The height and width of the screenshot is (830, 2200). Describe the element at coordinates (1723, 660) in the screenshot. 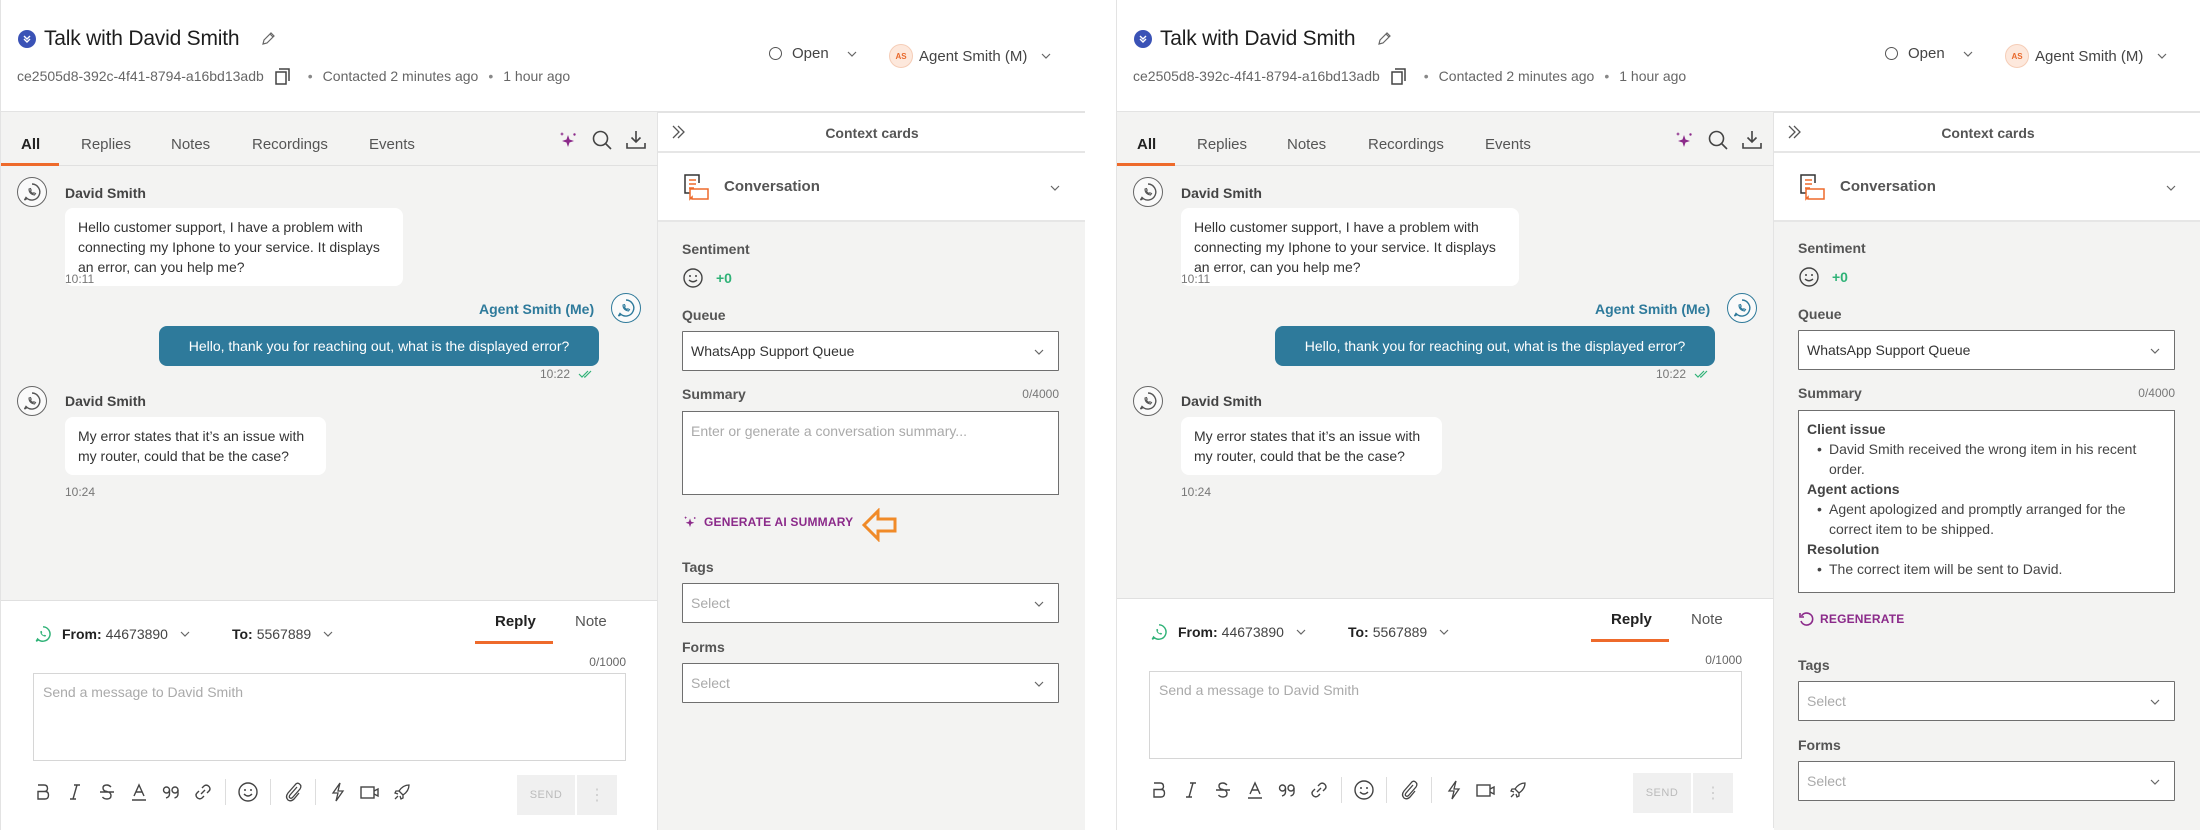

I see `message-char-counter: 0/1000` at that location.